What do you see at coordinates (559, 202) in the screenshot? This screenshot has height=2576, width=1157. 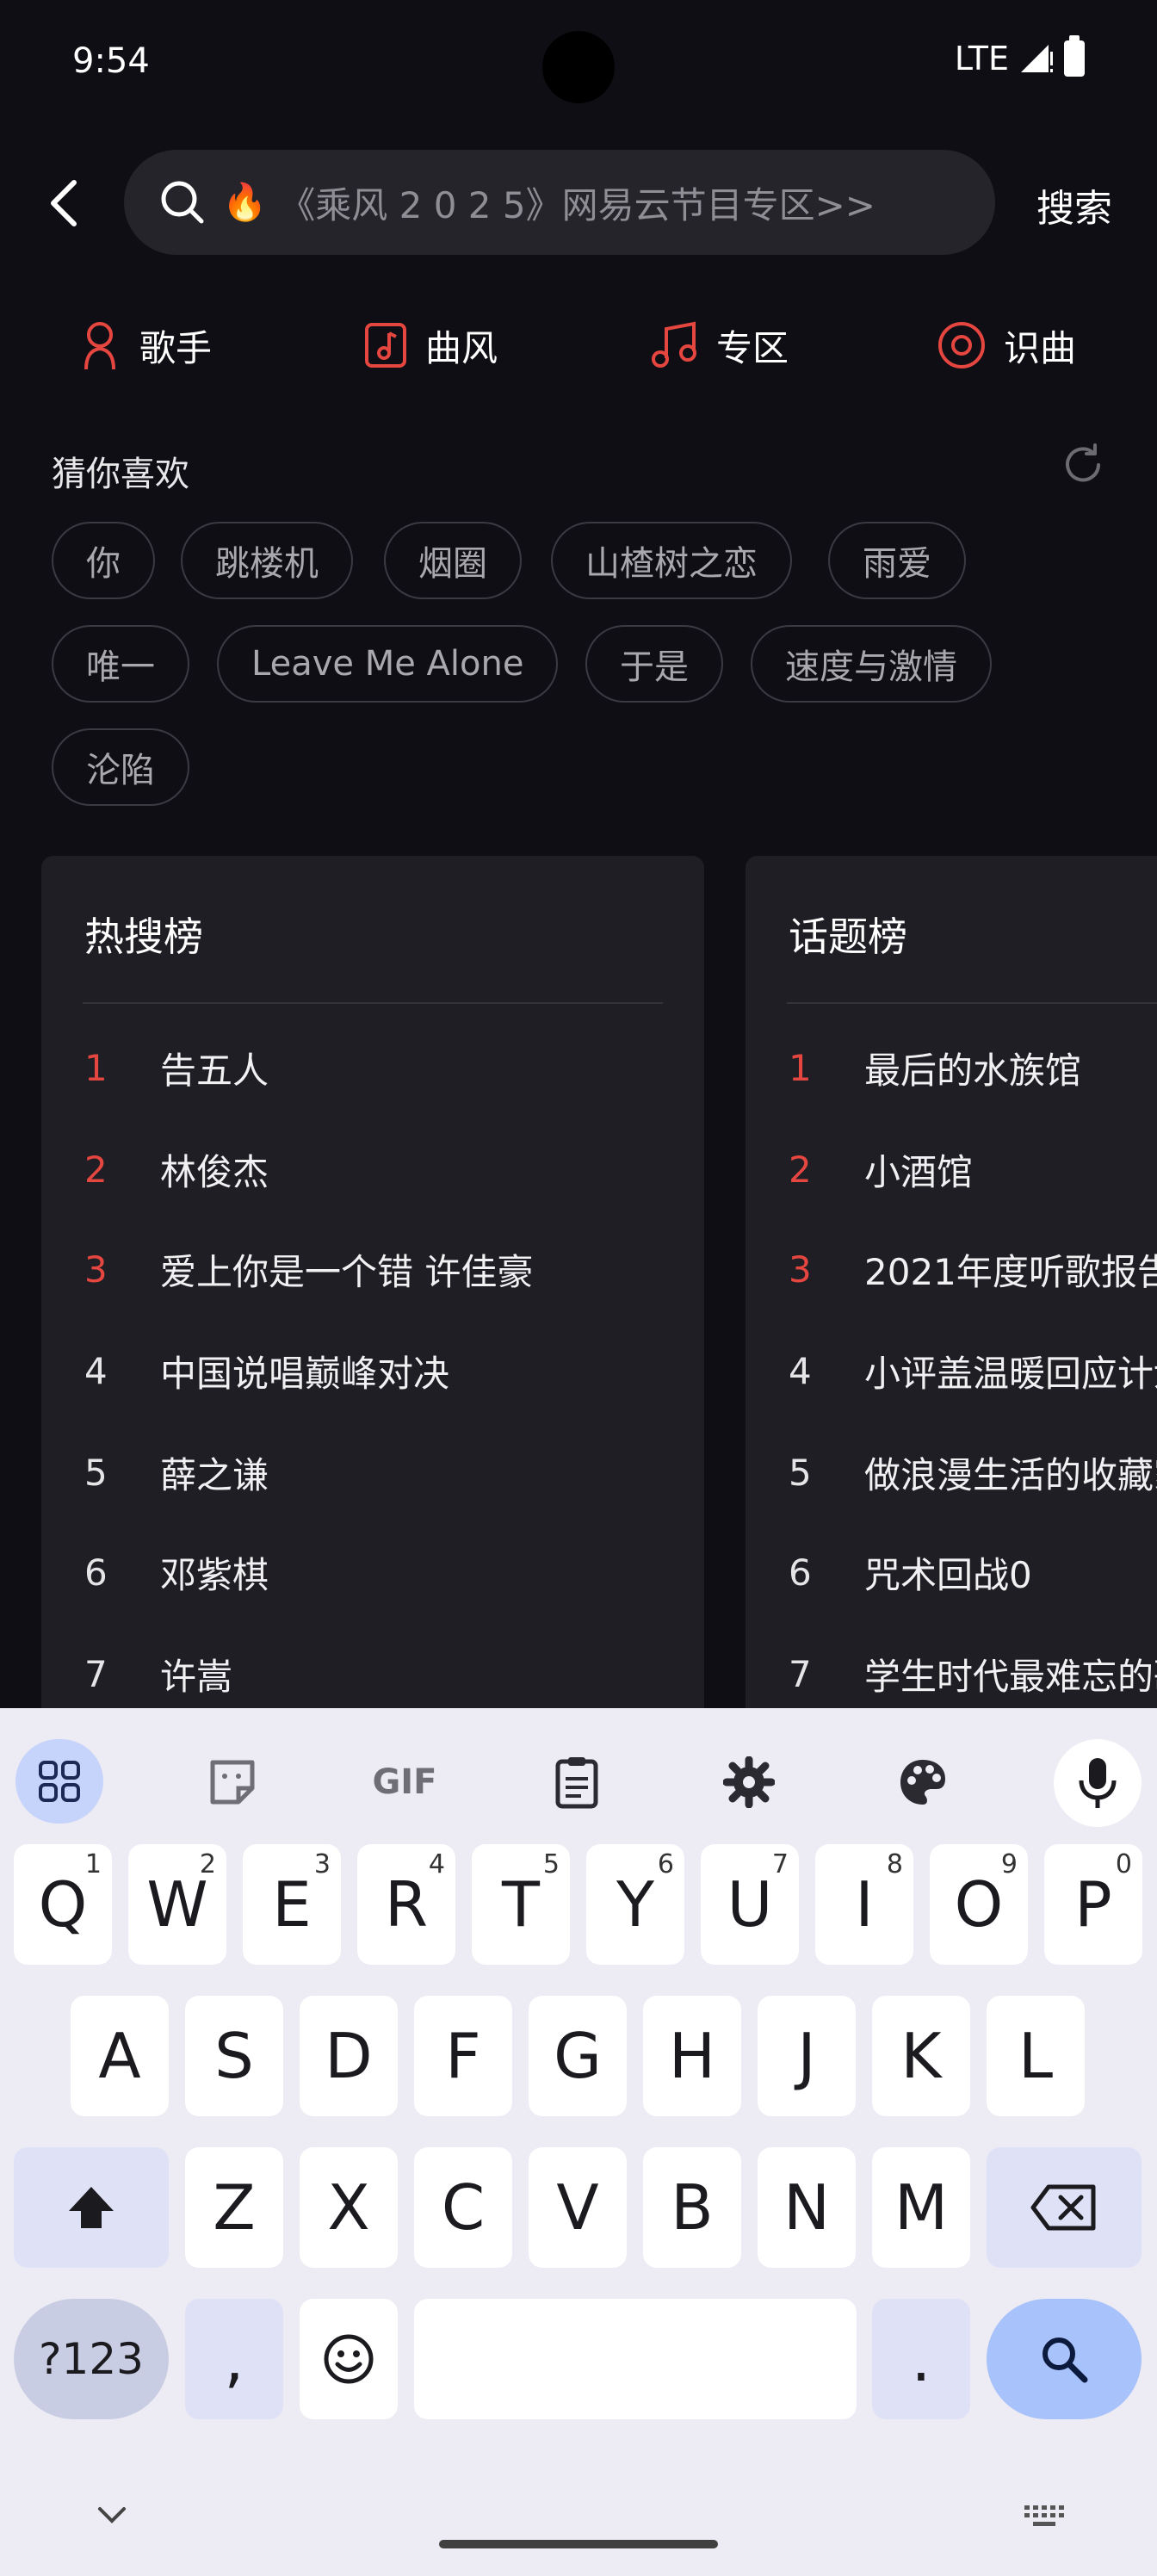 I see `search-input: 🔥 《乘风 2 0 2 5》网易云节目专区>>` at bounding box center [559, 202].